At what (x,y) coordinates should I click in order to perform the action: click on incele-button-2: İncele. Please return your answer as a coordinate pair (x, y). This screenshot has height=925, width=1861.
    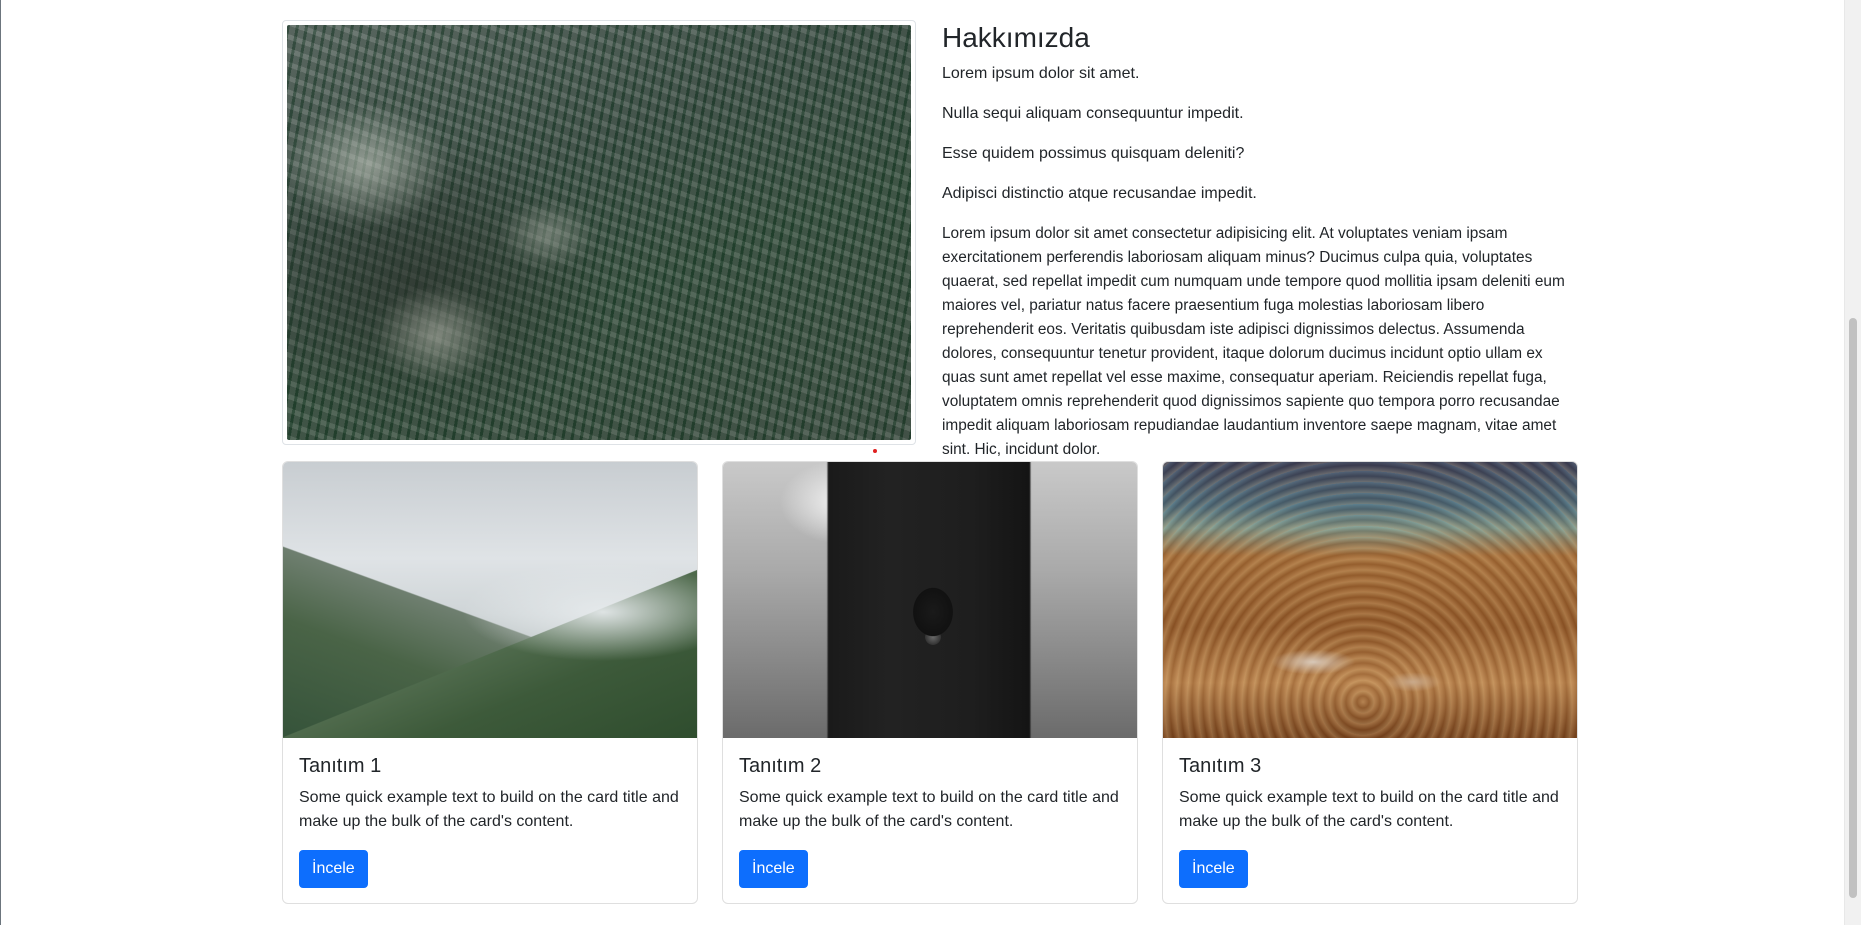
    Looking at the image, I should click on (773, 869).